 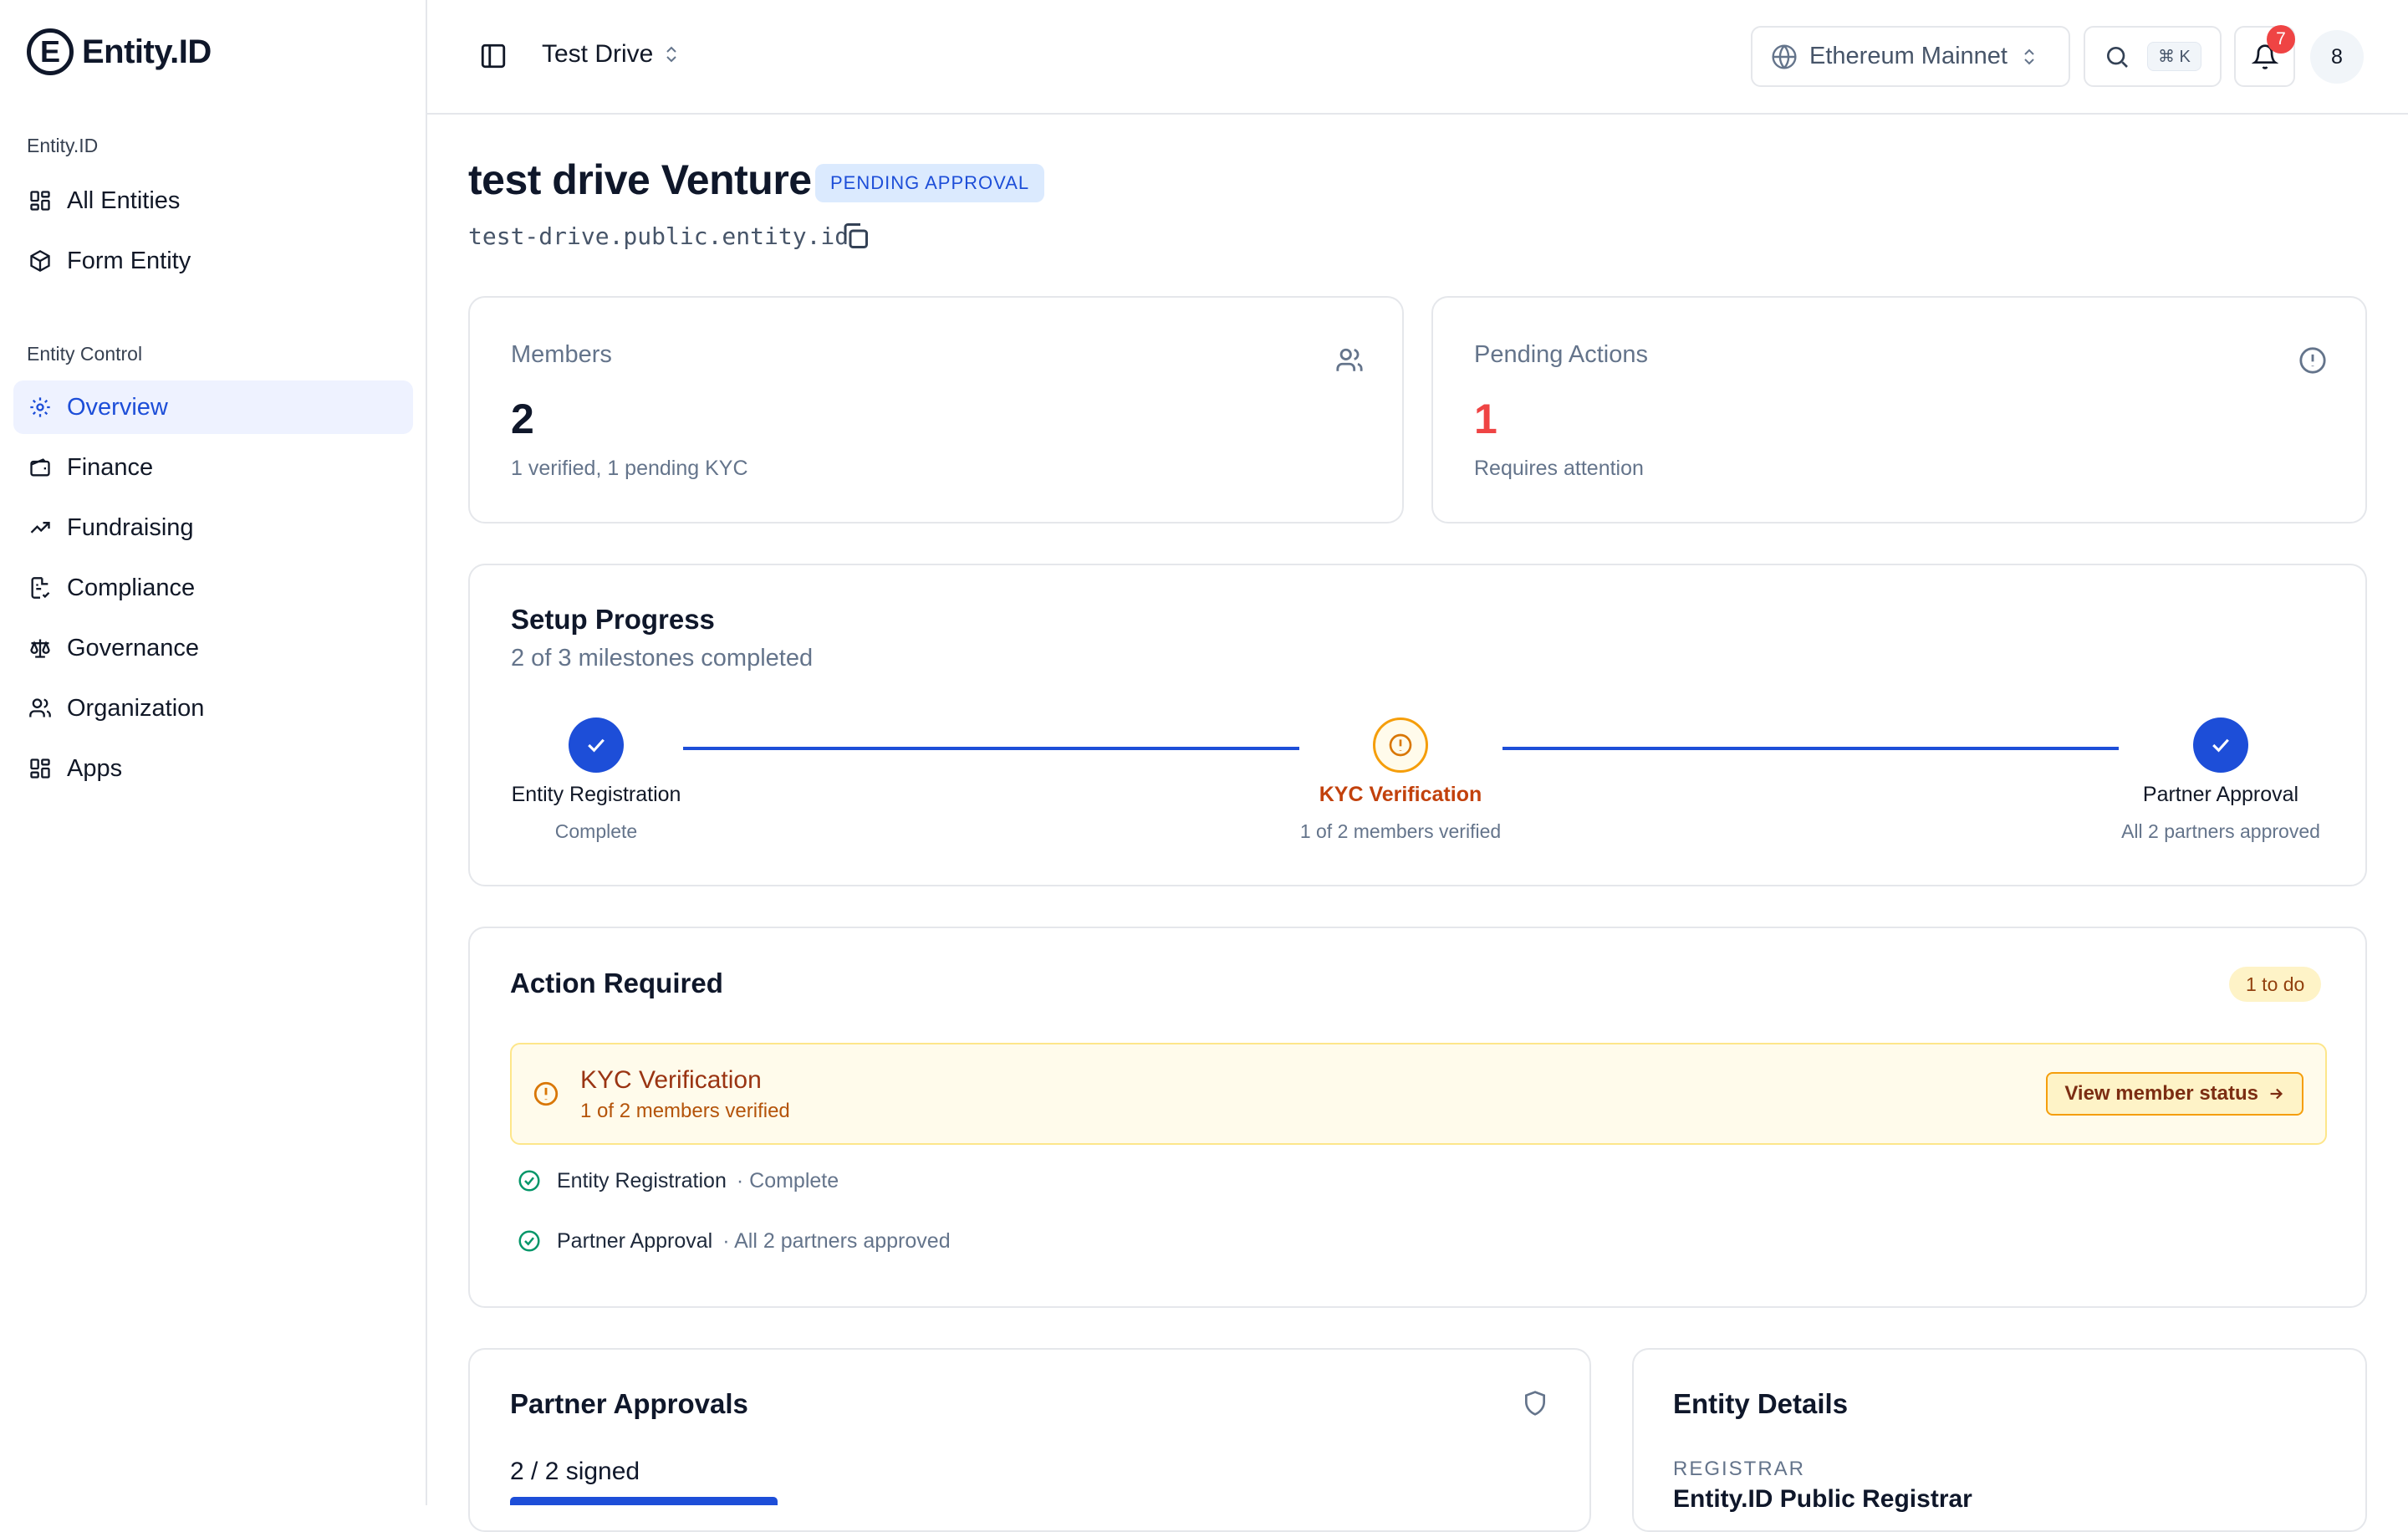 I want to click on sidebar-item-label: Form Entity, so click(x=129, y=260).